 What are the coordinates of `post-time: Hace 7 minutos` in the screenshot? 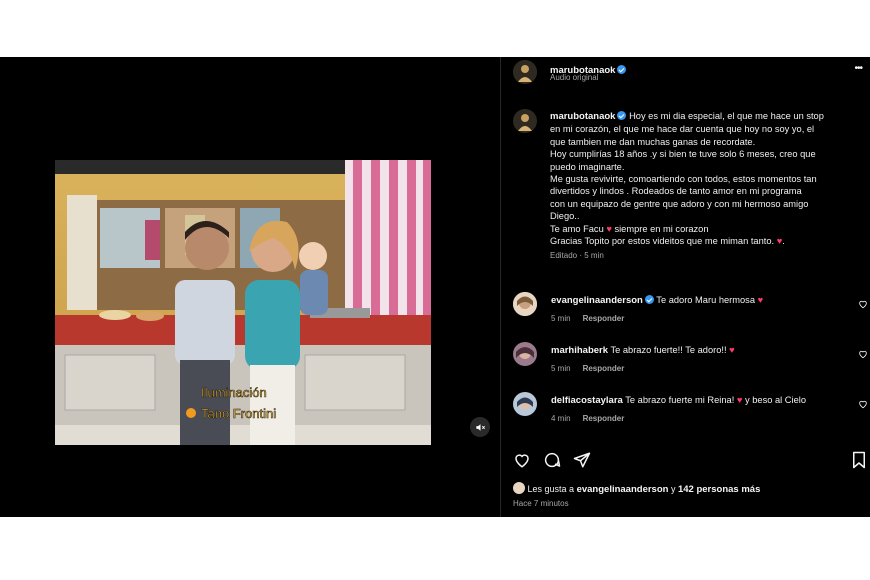 It's located at (541, 503).